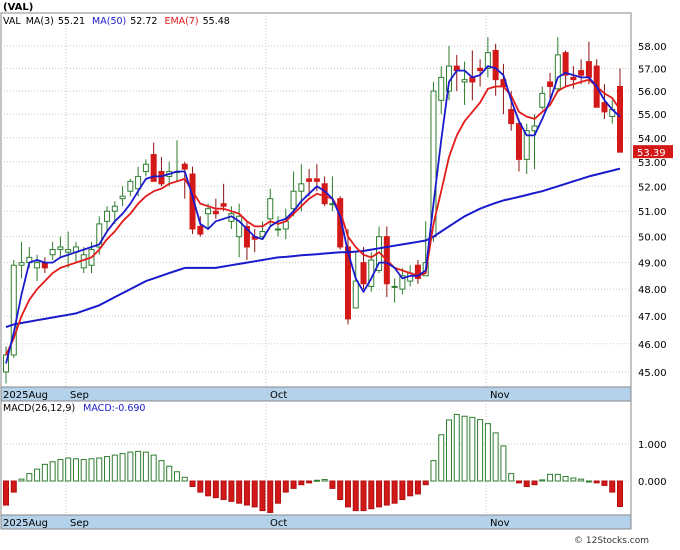 The height and width of the screenshot is (550, 680). What do you see at coordinates (181, 21) in the screenshot?
I see `legend-ema7-label: EMA(7)` at bounding box center [181, 21].